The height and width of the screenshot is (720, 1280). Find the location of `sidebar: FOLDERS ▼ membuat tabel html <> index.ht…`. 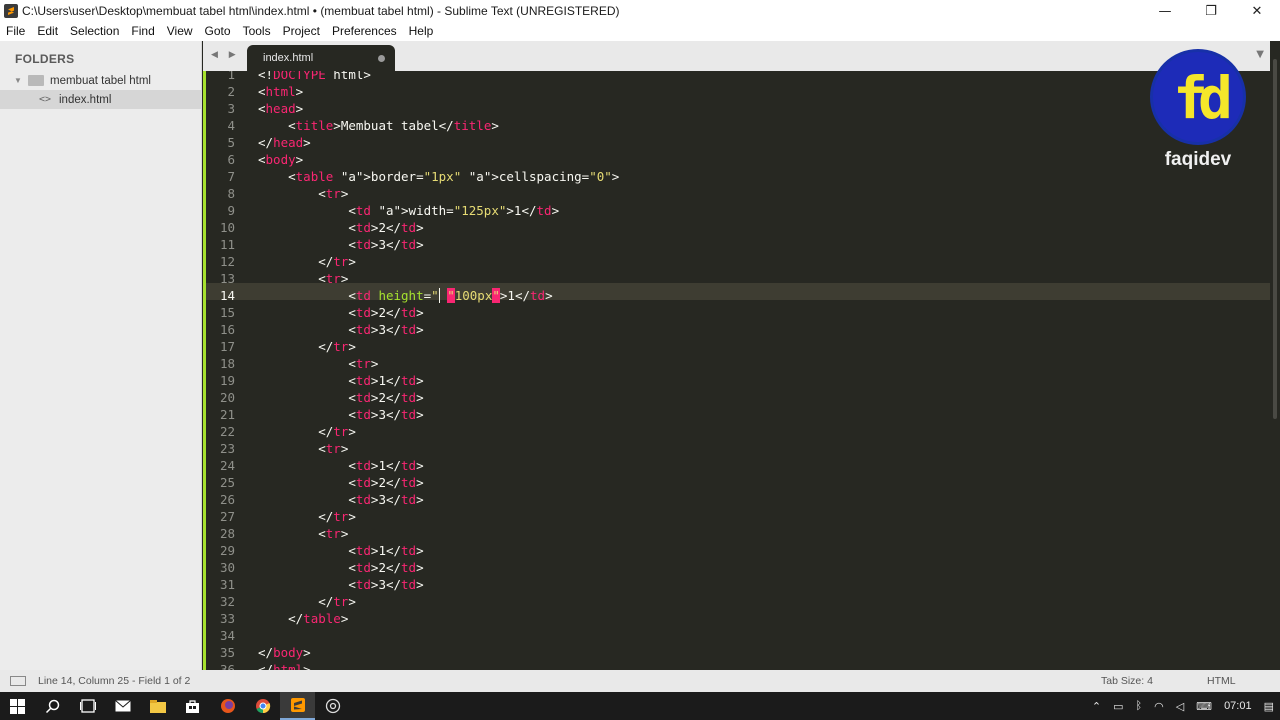

sidebar: FOLDERS ▼ membuat tabel html <> index.ht… is located at coordinates (101, 355).